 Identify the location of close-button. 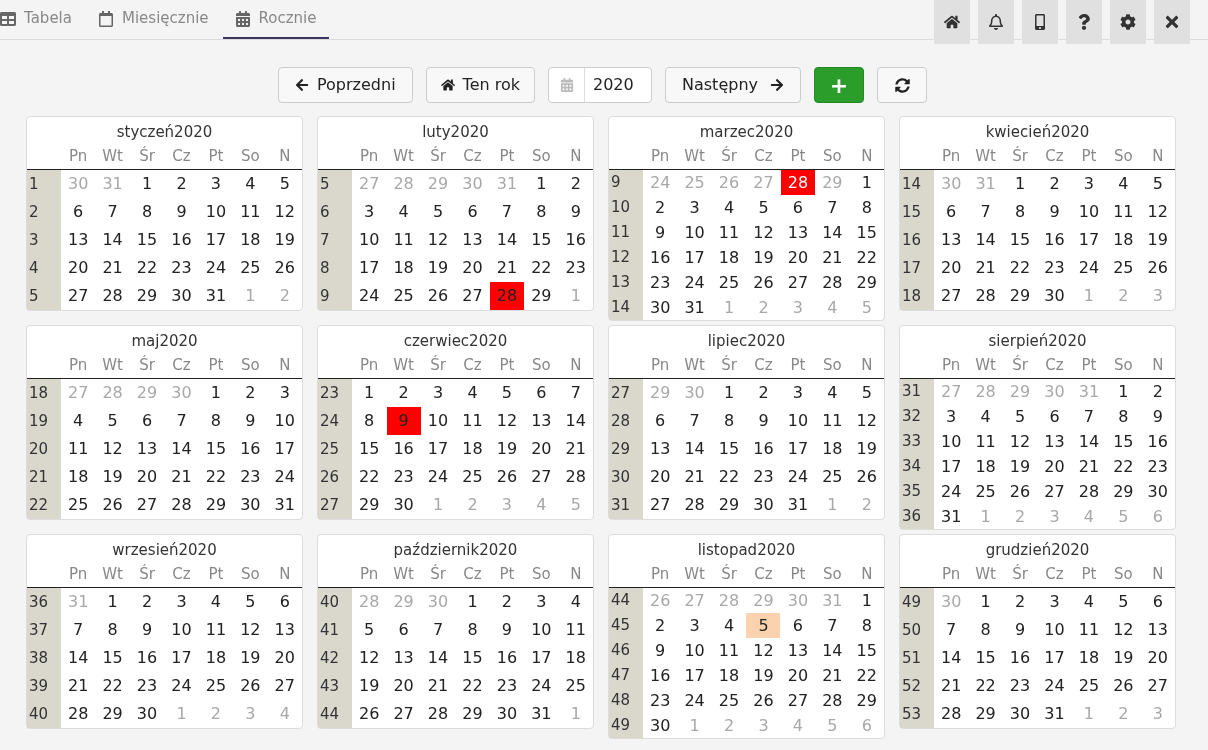
(1172, 22).